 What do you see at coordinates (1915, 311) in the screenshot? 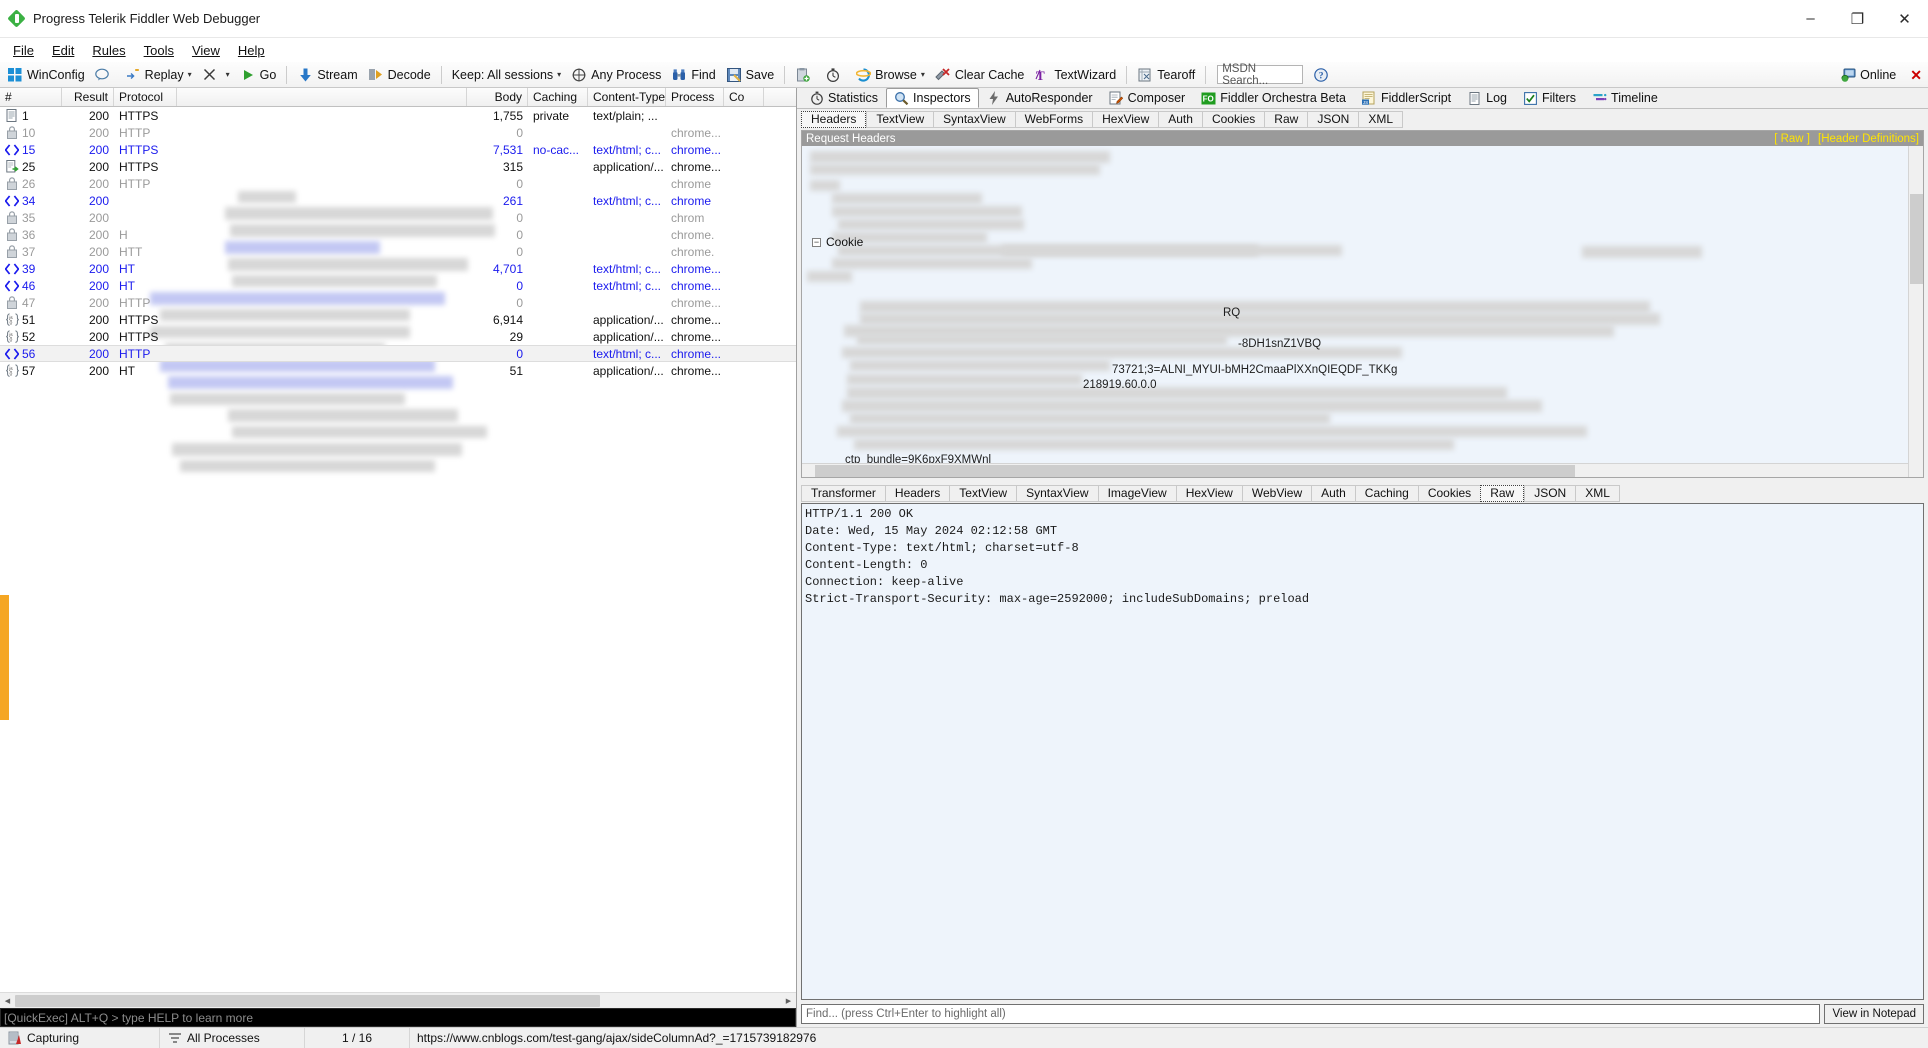
I see `request-view-vertical-scrollbar` at bounding box center [1915, 311].